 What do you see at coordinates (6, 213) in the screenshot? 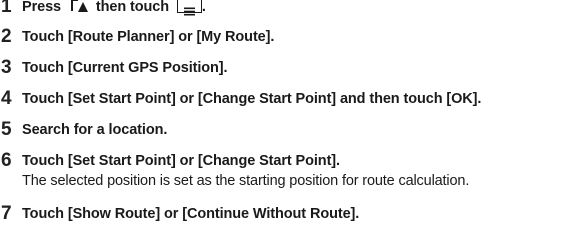
I see `step-number: 7` at bounding box center [6, 213].